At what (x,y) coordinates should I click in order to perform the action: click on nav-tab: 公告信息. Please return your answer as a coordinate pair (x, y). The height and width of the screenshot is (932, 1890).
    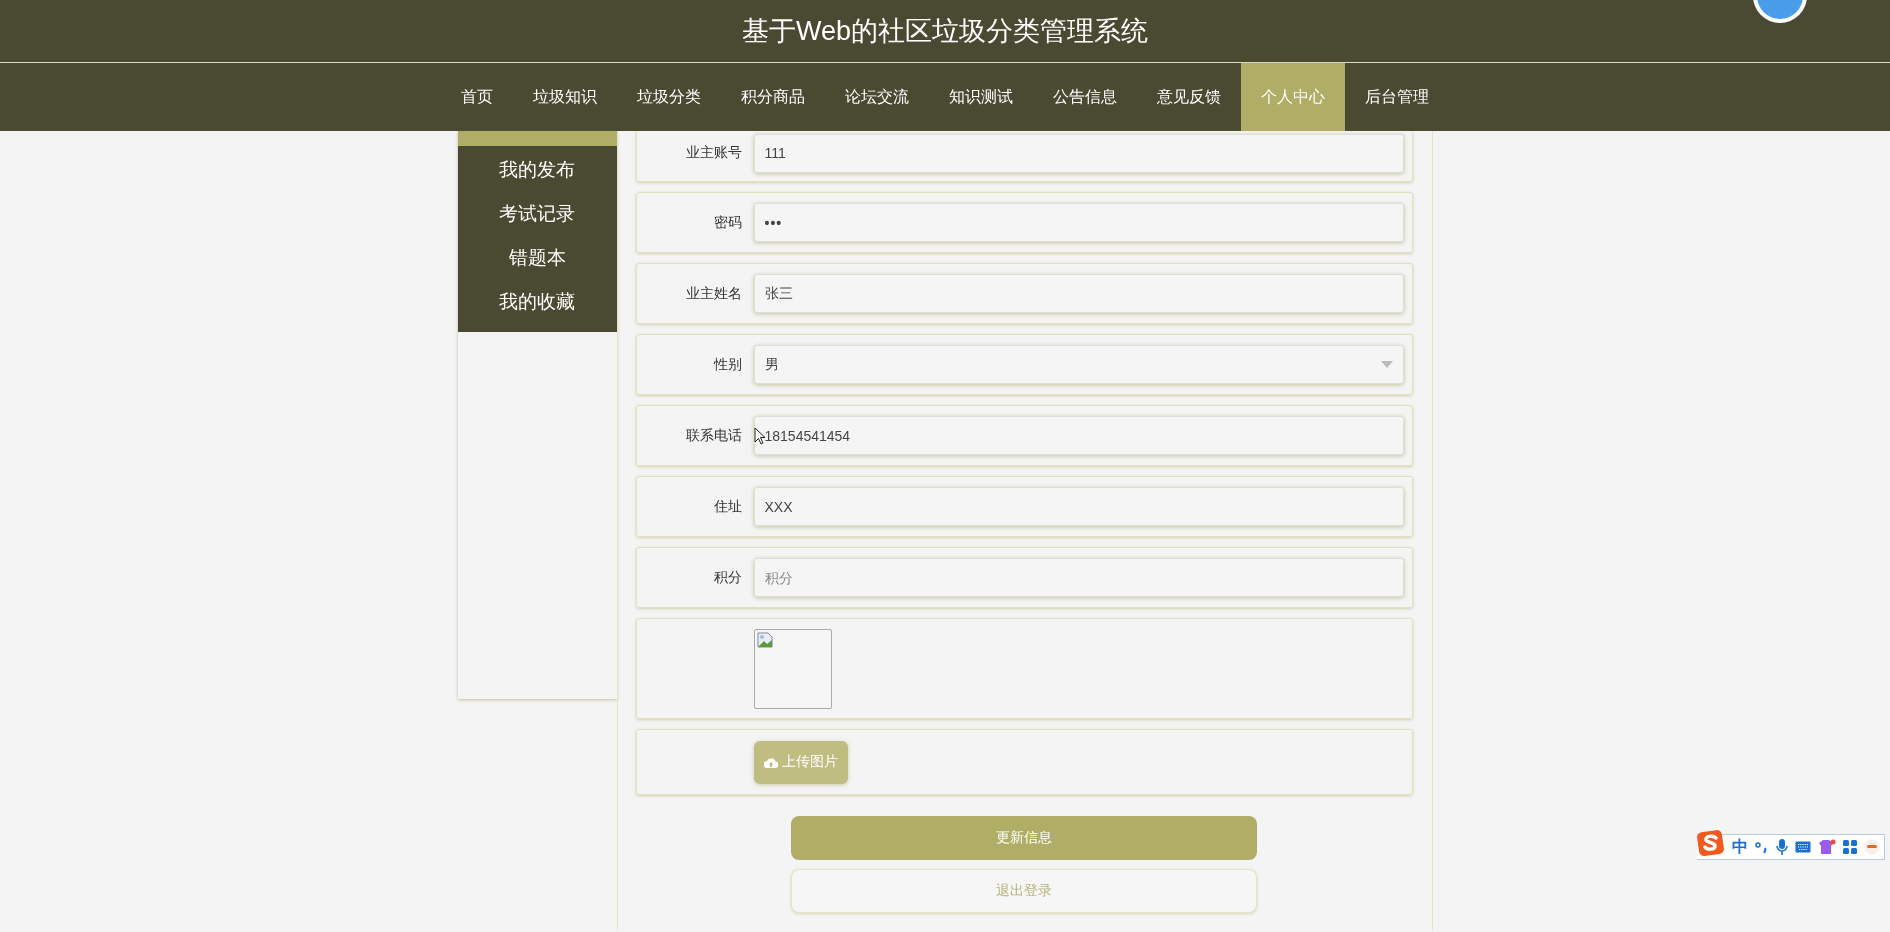
    Looking at the image, I should click on (1085, 97).